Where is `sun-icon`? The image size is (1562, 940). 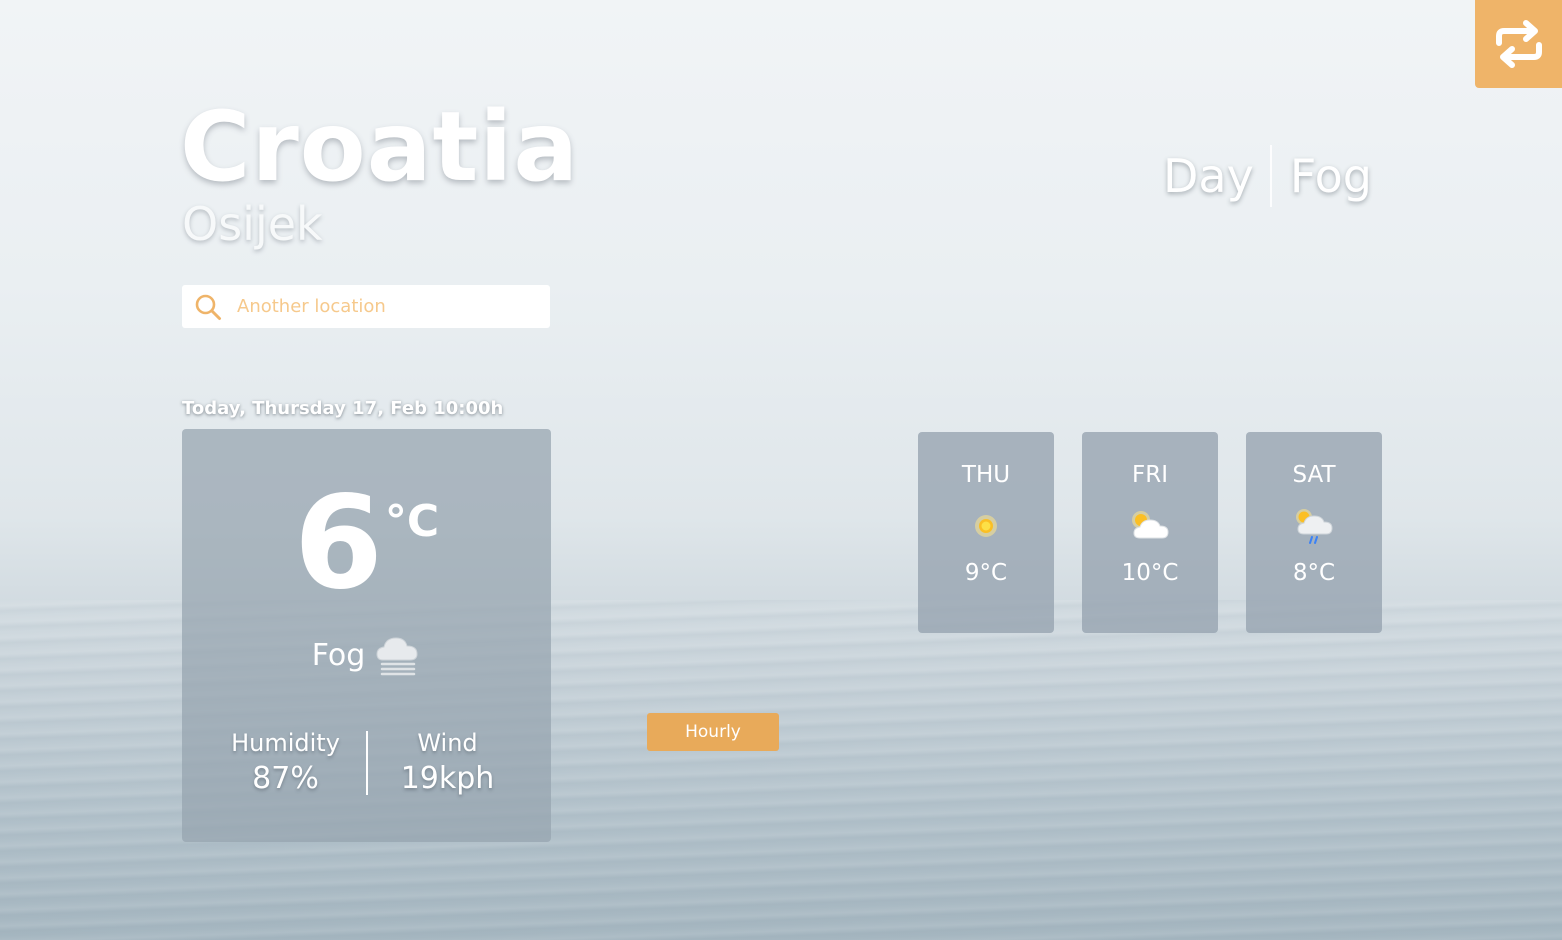 sun-icon is located at coordinates (986, 526).